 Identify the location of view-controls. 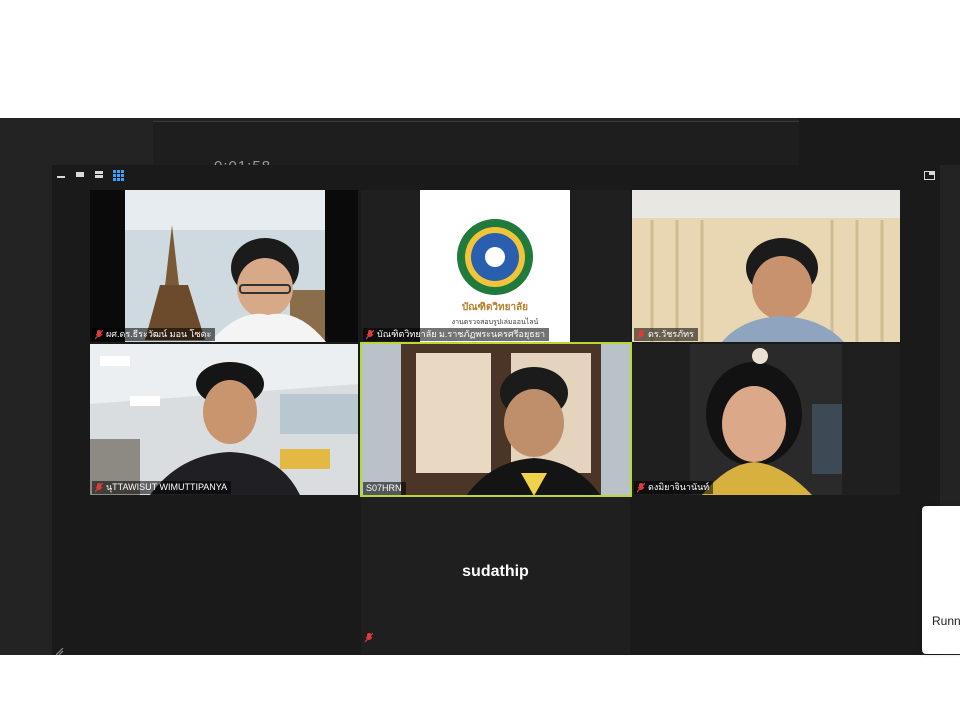
(90, 175).